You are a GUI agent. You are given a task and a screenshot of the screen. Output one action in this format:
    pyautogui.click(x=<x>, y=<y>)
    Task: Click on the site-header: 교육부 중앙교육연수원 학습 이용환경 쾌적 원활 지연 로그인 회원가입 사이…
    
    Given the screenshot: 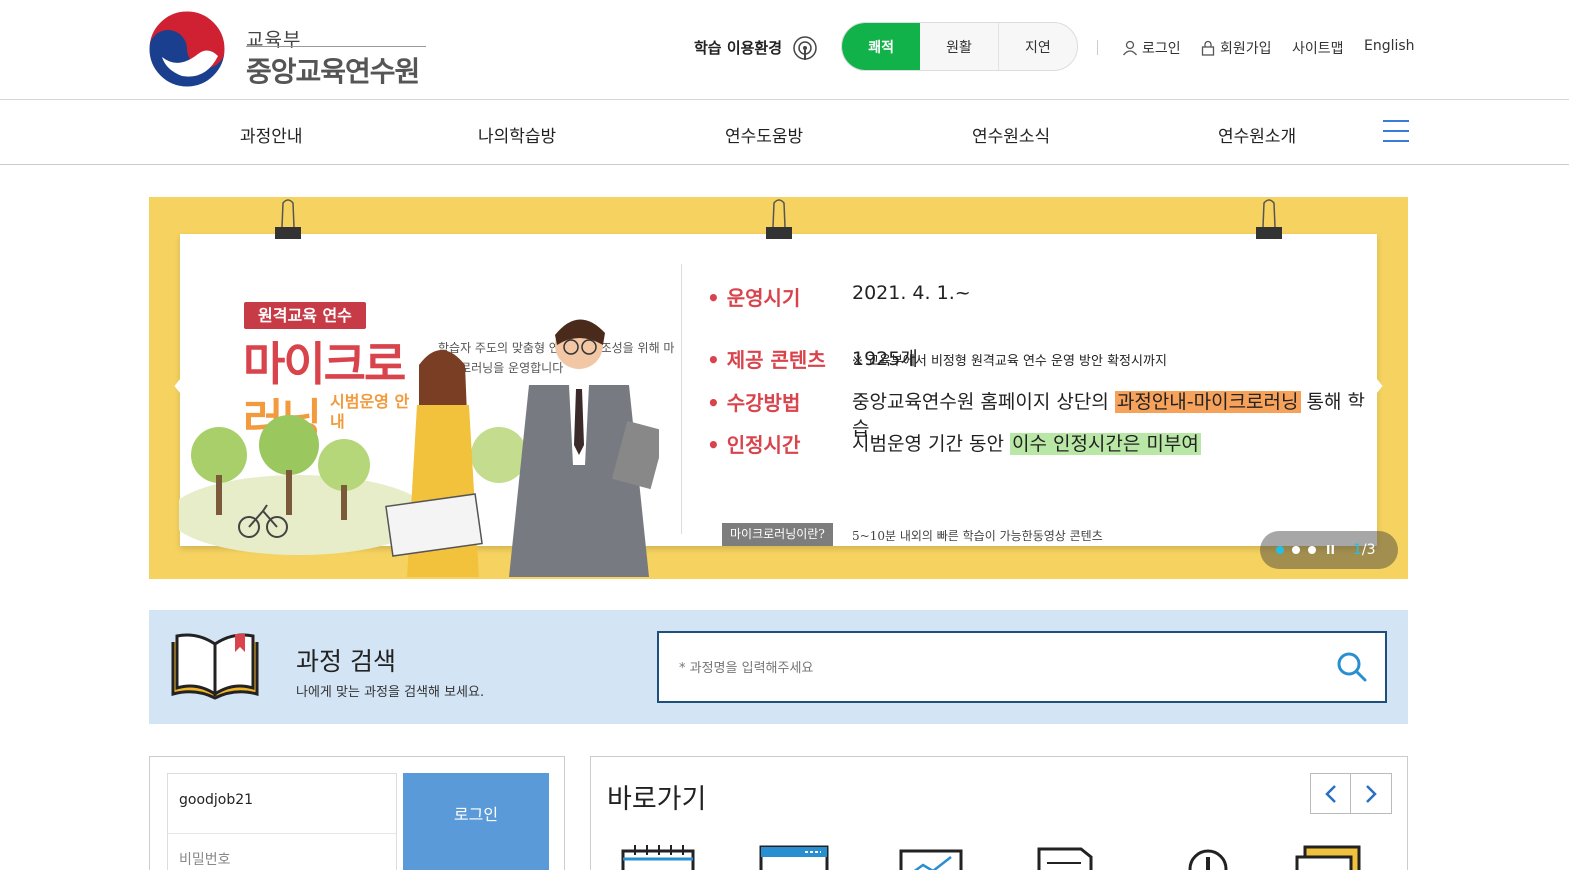 What is the action you would take?
    pyautogui.click(x=784, y=50)
    